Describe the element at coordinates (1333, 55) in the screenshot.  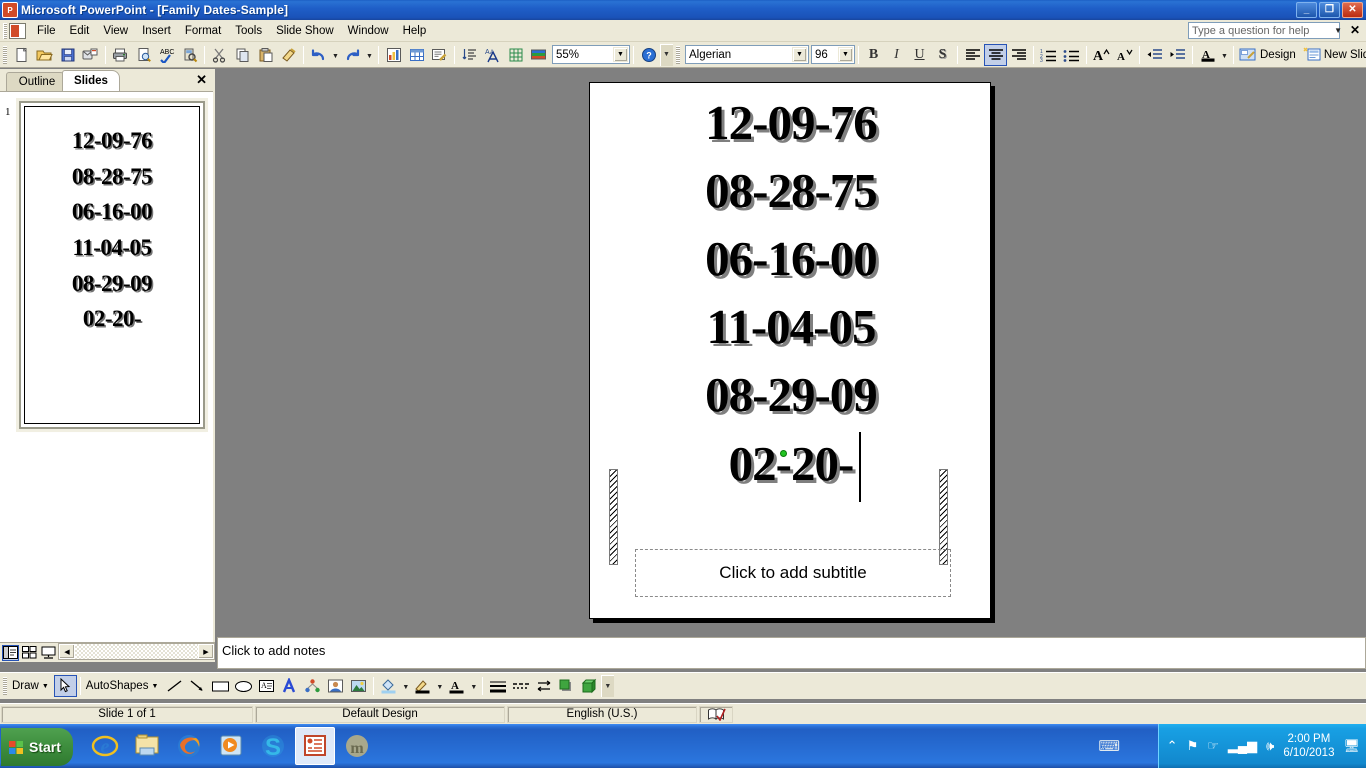
I see `new-slide-button: New Slide` at that location.